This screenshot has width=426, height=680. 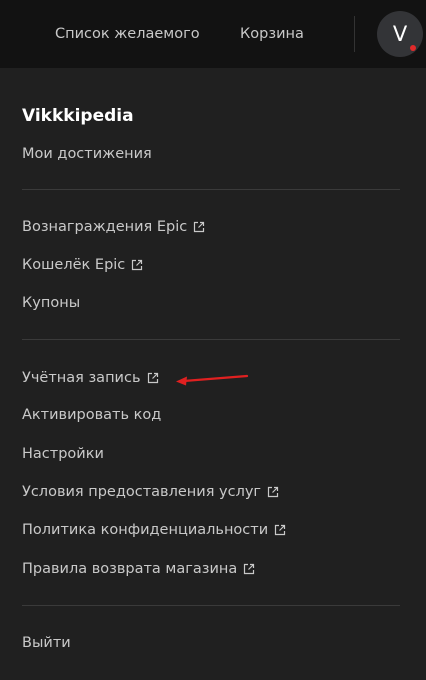 I want to click on menu-item-account: Учётная запись, so click(x=90, y=378).